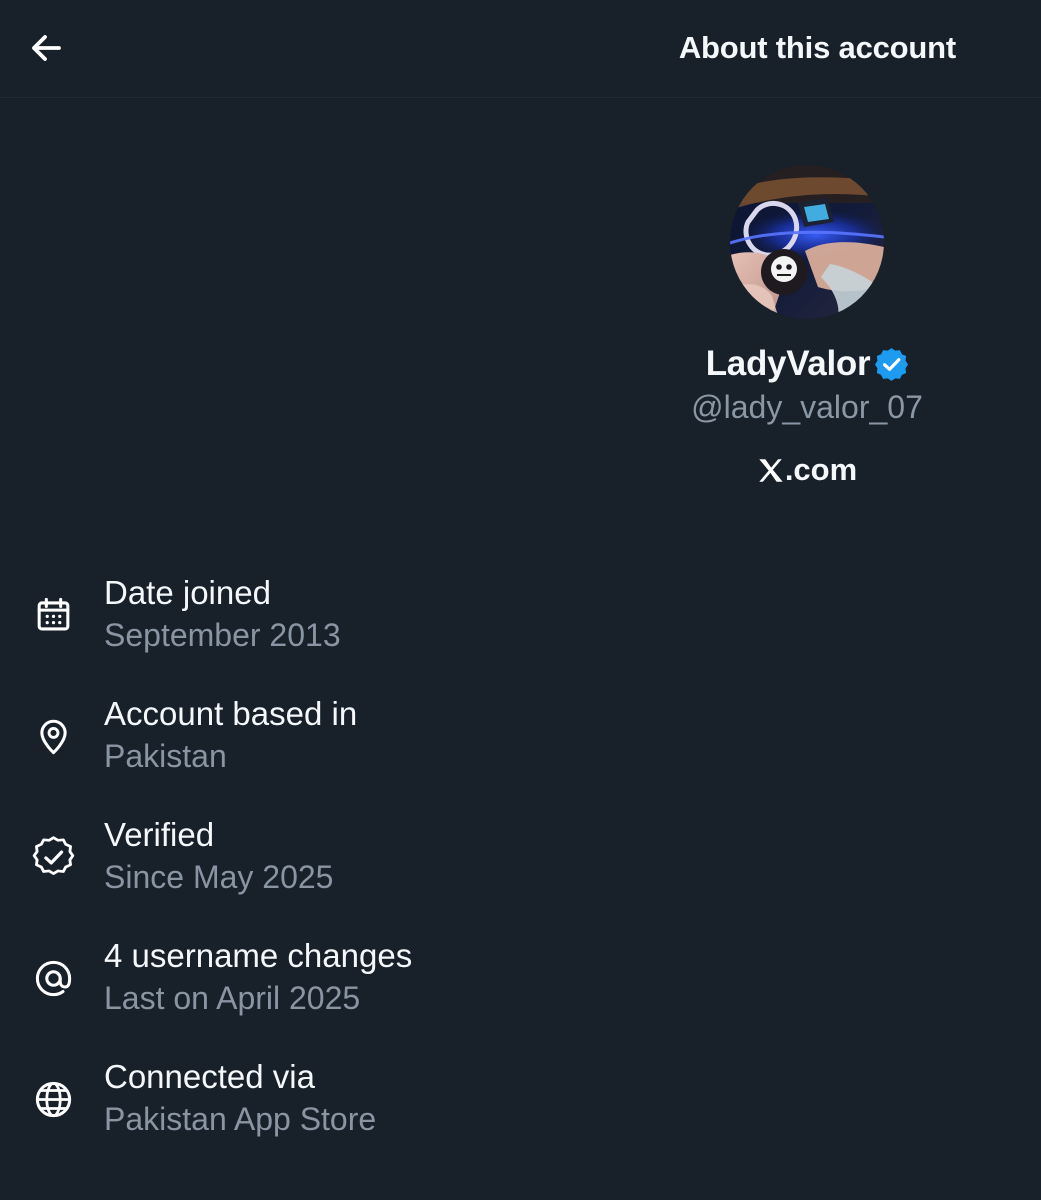  Describe the element at coordinates (520, 740) in the screenshot. I see `detail-account-location: Account based in Pakistan` at that location.